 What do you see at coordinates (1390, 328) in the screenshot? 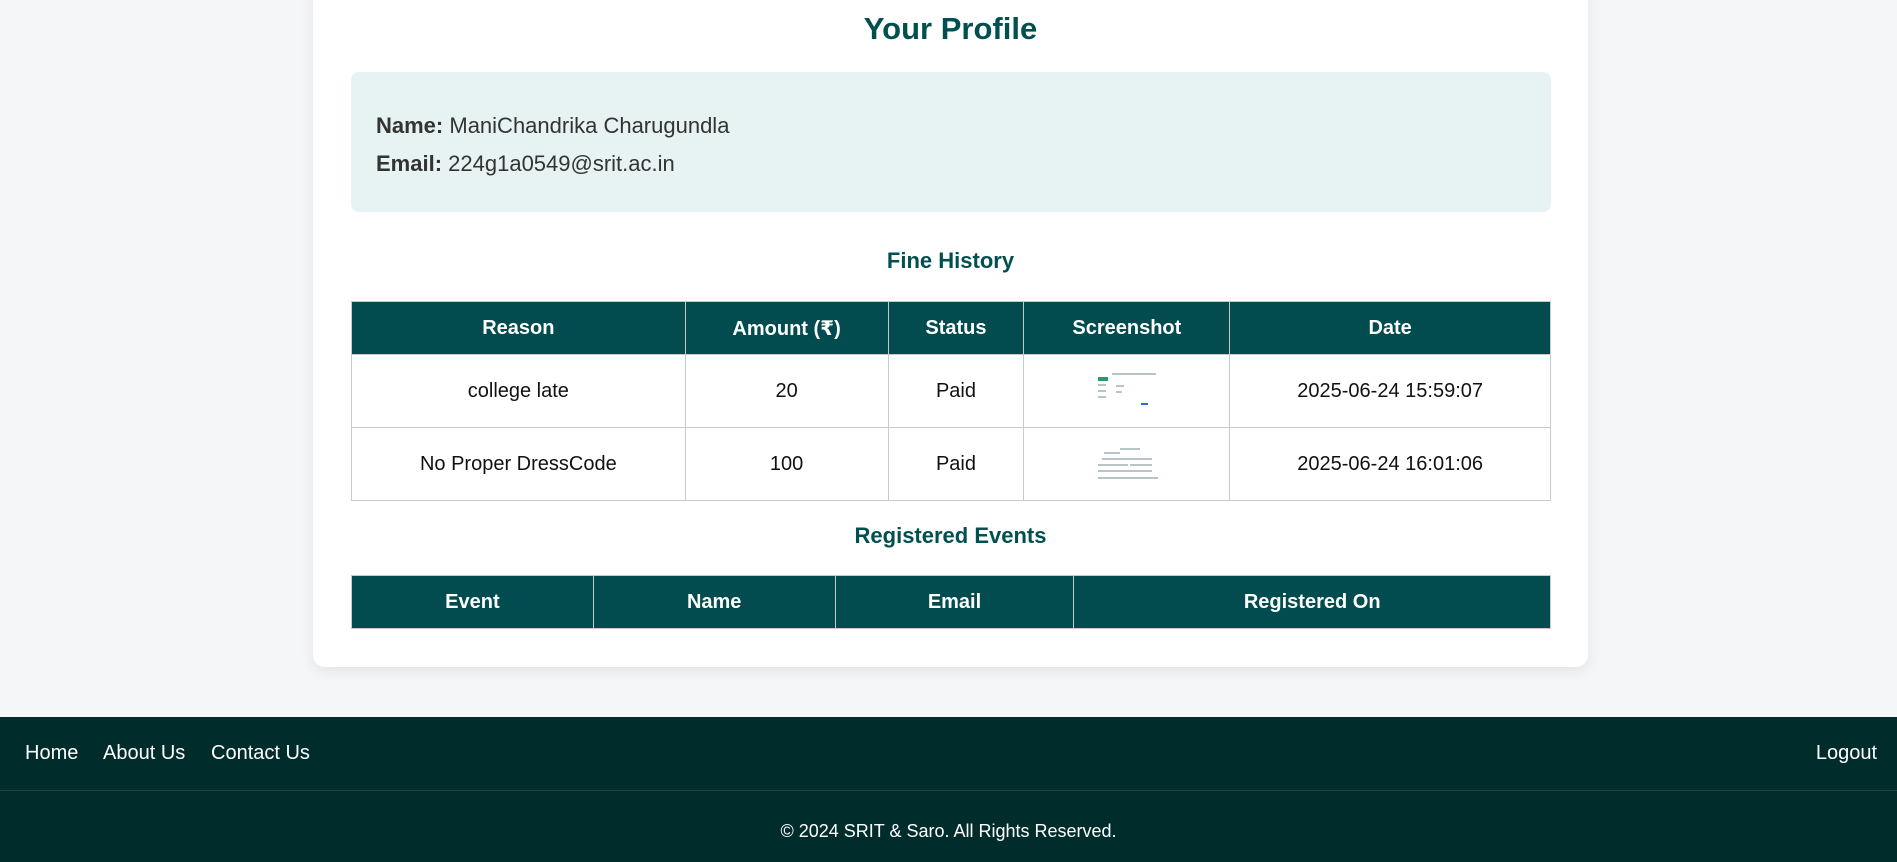
I see `col-date: Date` at bounding box center [1390, 328].